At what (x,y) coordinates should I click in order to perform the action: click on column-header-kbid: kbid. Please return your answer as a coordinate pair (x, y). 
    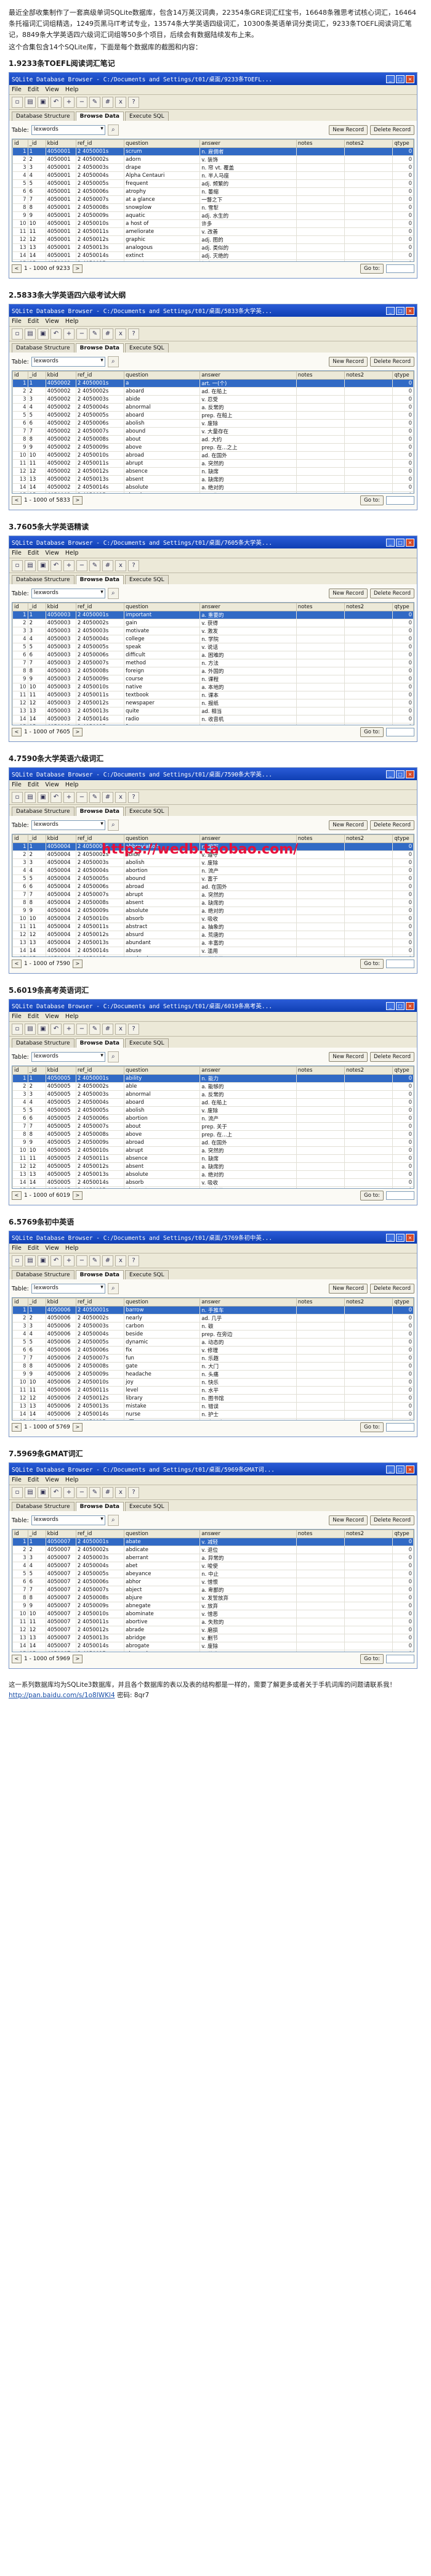
    Looking at the image, I should click on (61, 1302).